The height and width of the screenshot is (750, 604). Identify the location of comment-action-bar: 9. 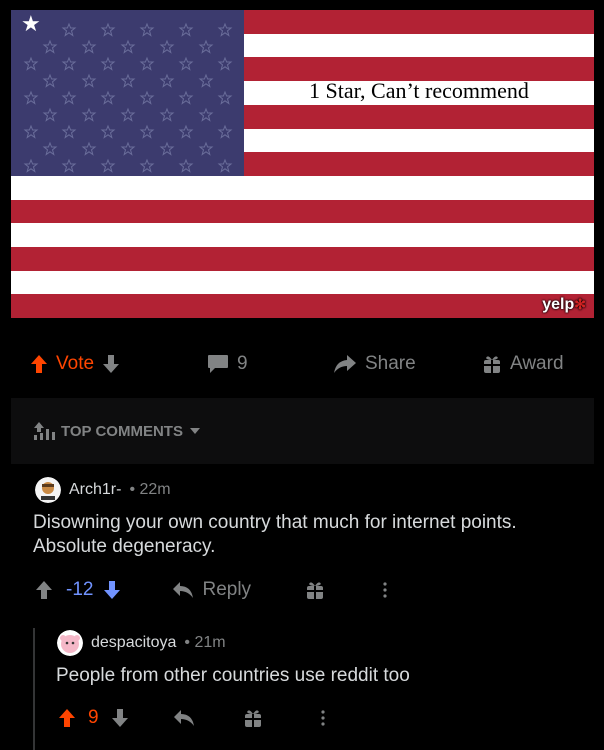
(191, 718).